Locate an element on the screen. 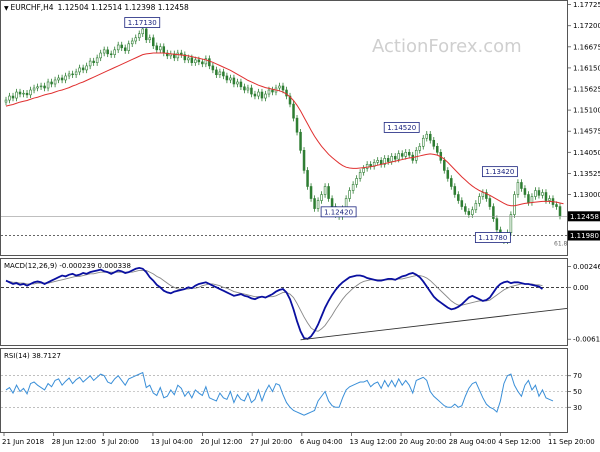 The height and width of the screenshot is (452, 600). time-tick-label: 28 Aug 04:00 is located at coordinates (472, 442).